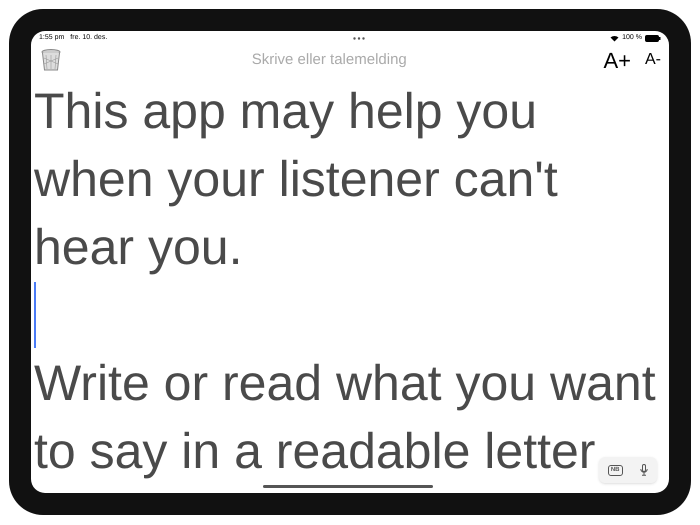 This screenshot has height=525, width=700. What do you see at coordinates (35, 315) in the screenshot?
I see `text-cursor` at bounding box center [35, 315].